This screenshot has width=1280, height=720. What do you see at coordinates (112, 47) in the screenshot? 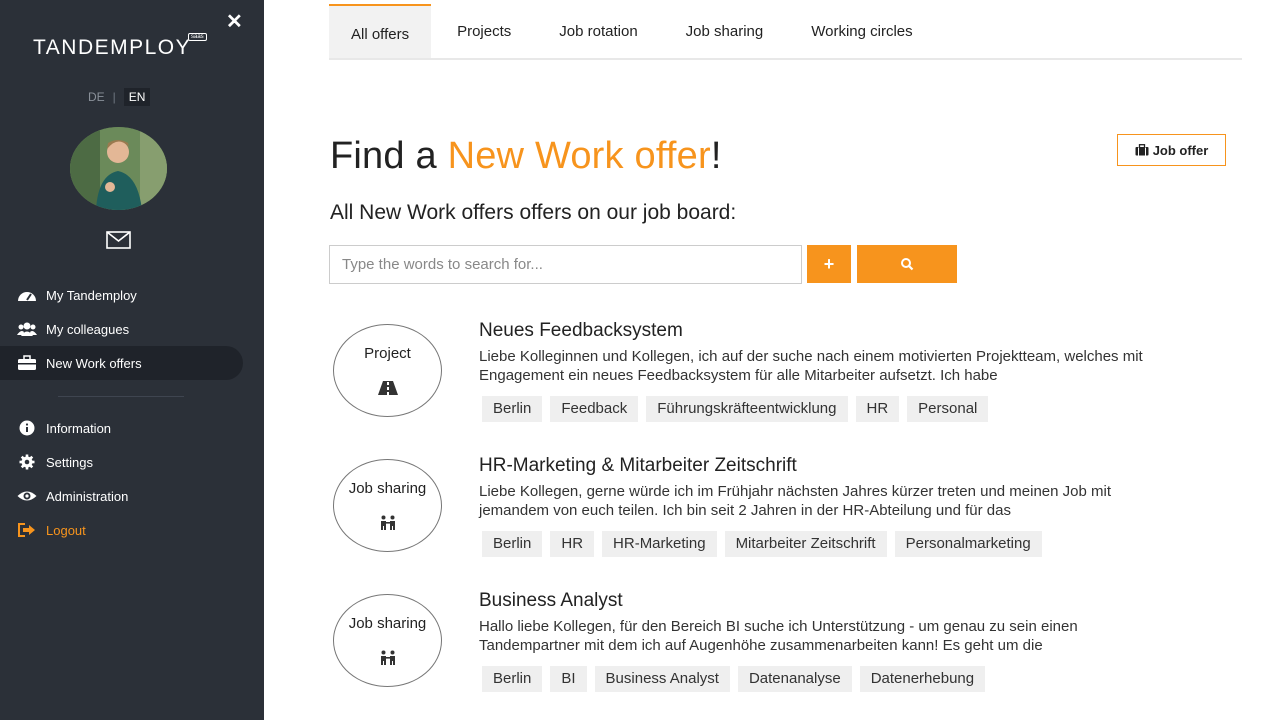
I see `logo: TANDEMPLOY` at bounding box center [112, 47].